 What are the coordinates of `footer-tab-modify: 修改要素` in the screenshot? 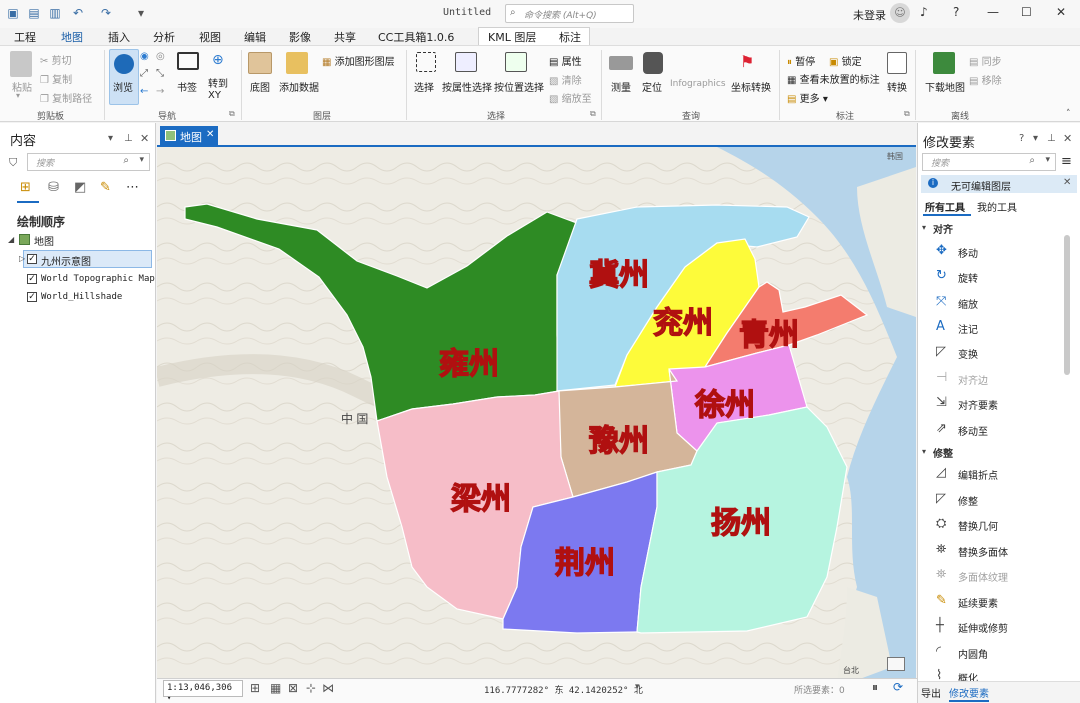 It's located at (969, 693).